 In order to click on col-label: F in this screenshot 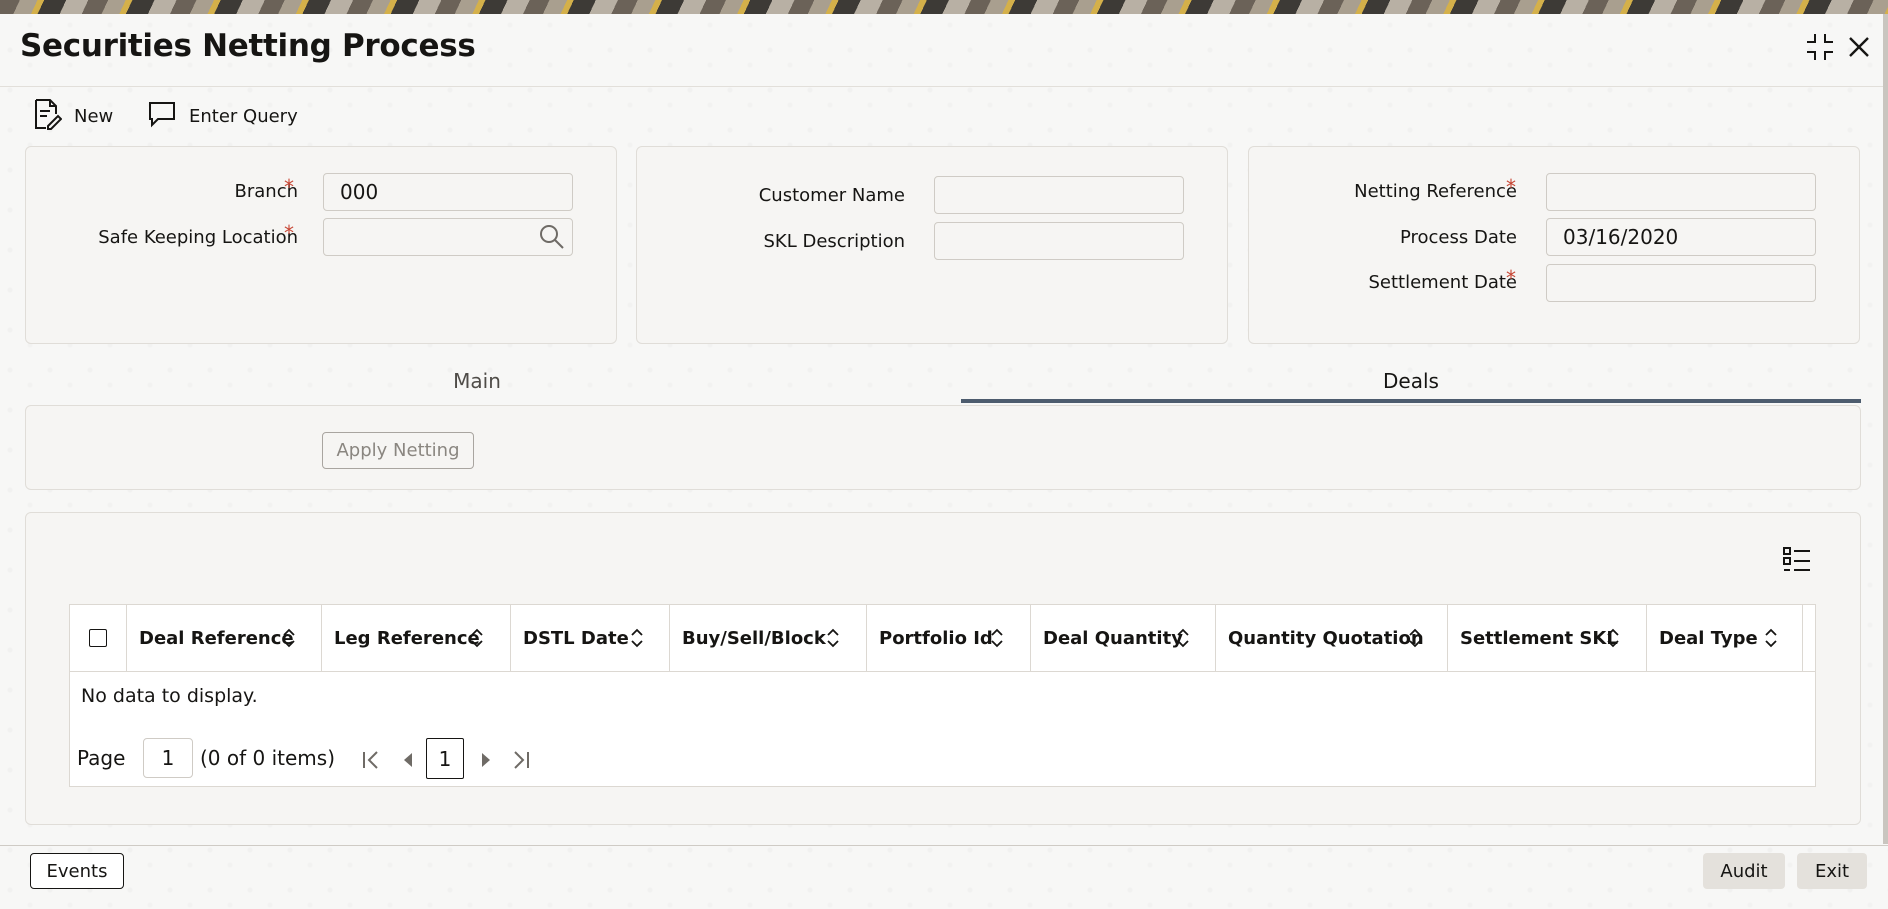, I will do `click(1815, 638)`.